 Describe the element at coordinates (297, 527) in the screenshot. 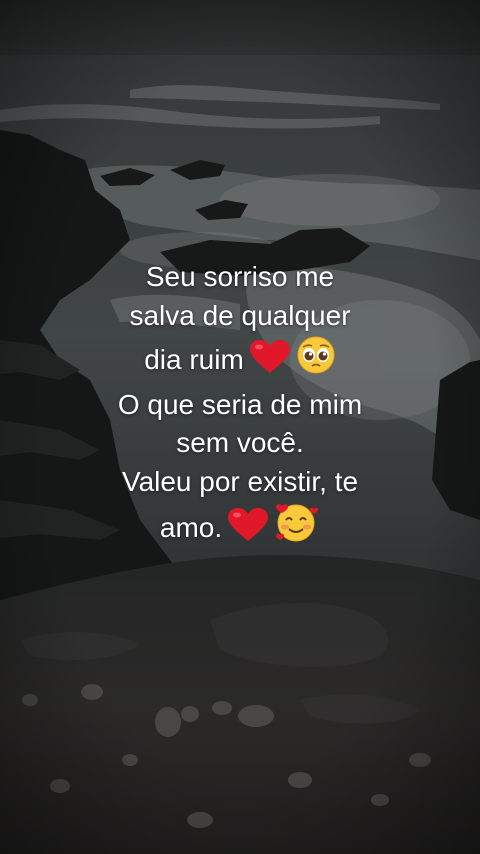

I see `smiling-face-with-hearts-icon` at that location.